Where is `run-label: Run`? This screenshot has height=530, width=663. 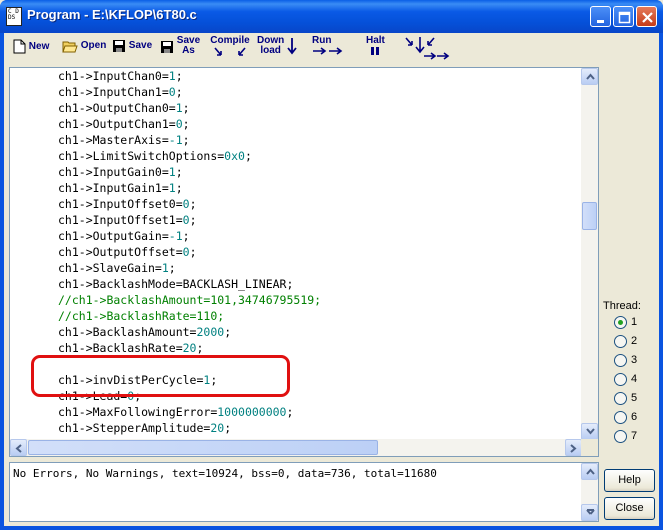
run-label: Run is located at coordinates (322, 40).